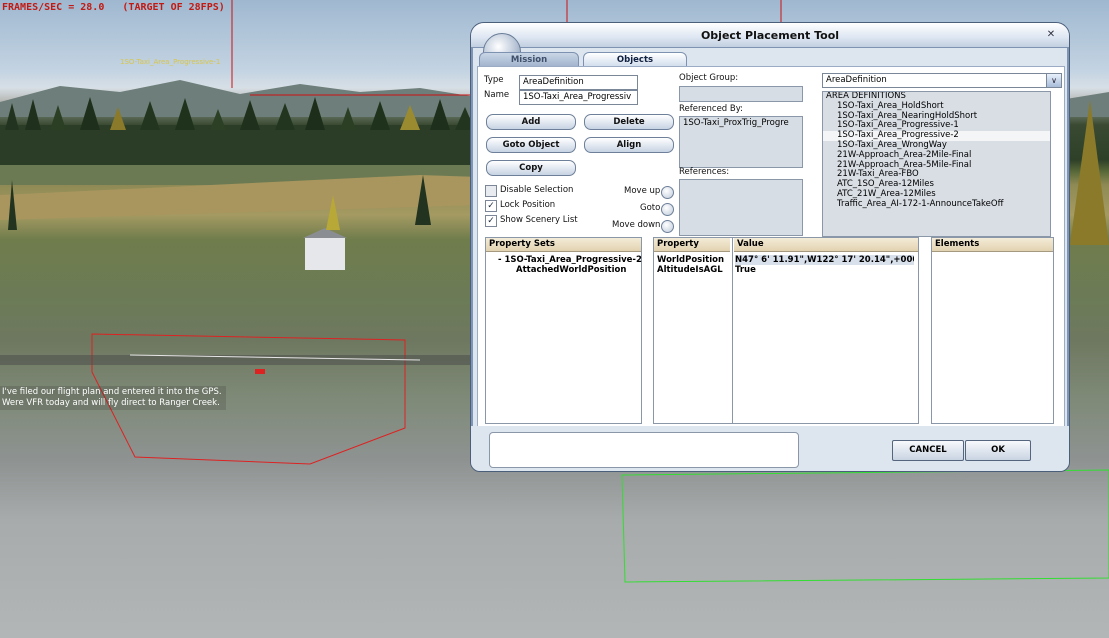 The image size is (1109, 638). Describe the element at coordinates (570, 260) in the screenshot. I see `tree-node-root: - 1SO-Taxi_Area_Progressive-2` at that location.